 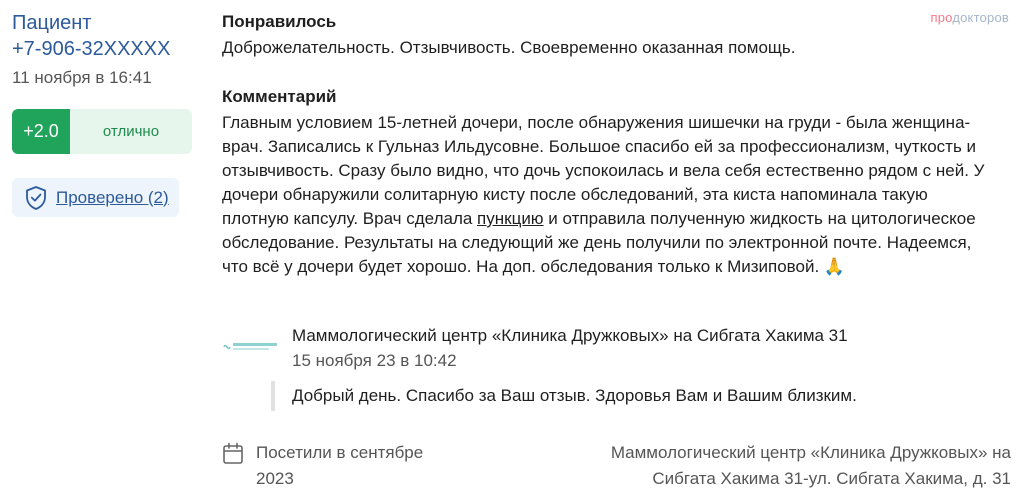 I want to click on author-name: Пациент +7-906-32XXXXX, so click(x=107, y=36).